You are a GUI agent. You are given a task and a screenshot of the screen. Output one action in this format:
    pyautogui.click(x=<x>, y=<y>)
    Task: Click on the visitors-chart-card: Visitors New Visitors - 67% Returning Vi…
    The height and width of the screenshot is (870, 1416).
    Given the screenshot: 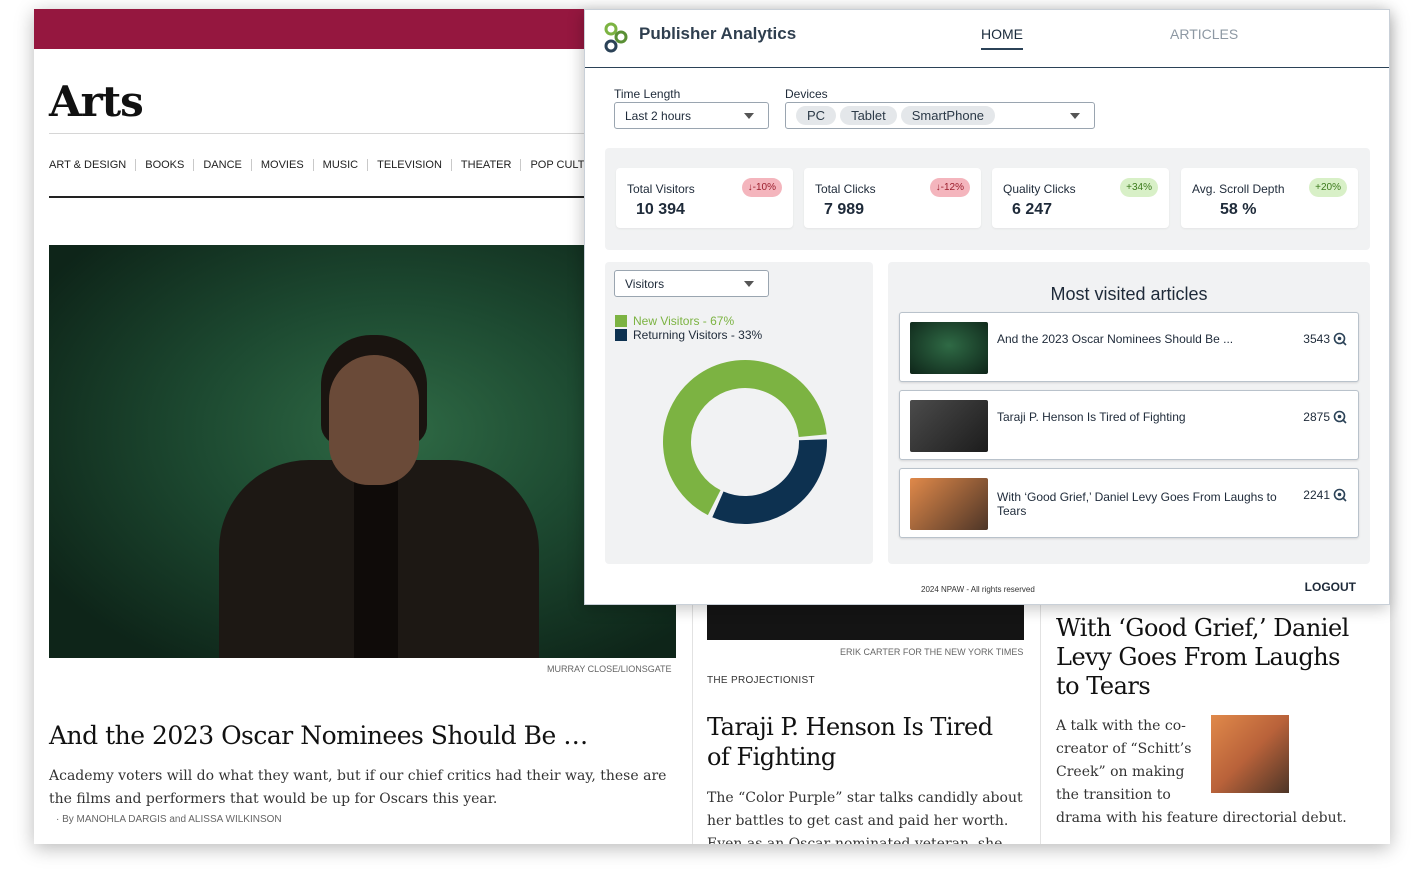 What is the action you would take?
    pyautogui.click(x=739, y=413)
    